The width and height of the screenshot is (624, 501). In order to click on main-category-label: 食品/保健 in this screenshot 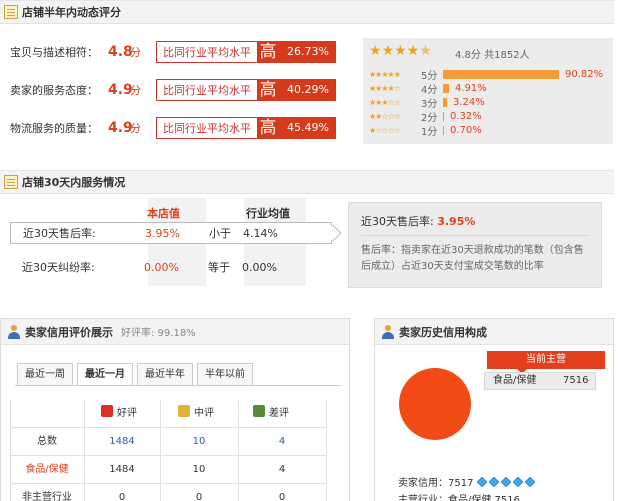, I will do `click(515, 380)`.